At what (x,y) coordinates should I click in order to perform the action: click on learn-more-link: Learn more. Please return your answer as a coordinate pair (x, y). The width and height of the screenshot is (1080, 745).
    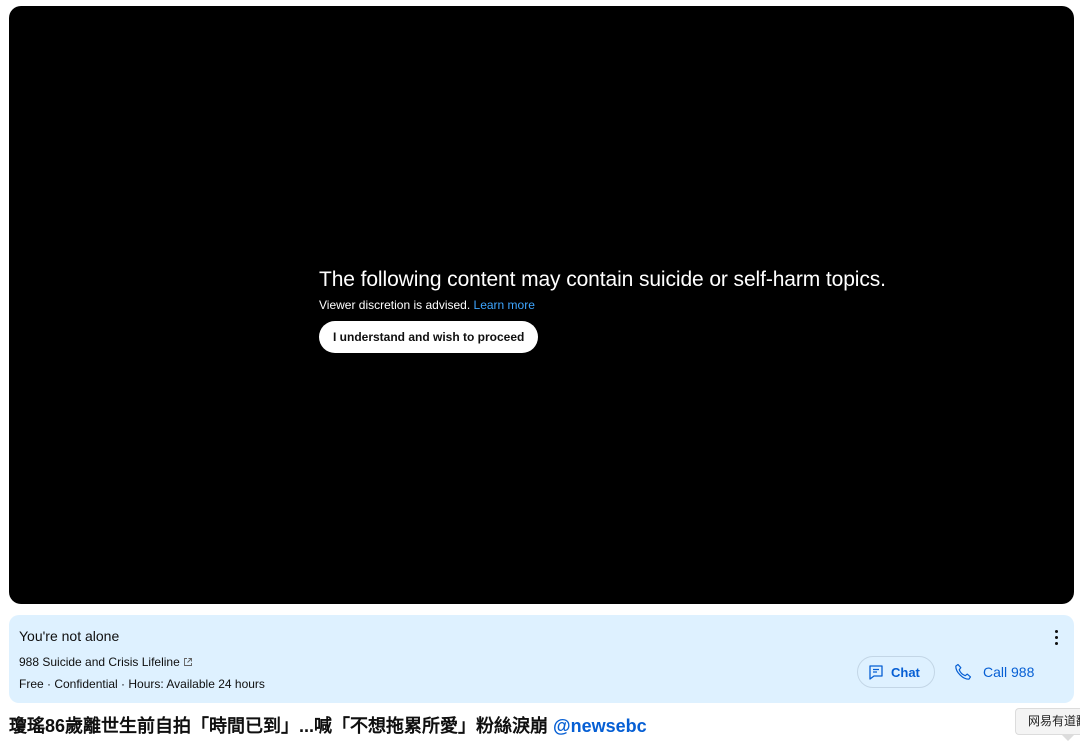
    Looking at the image, I should click on (504, 305).